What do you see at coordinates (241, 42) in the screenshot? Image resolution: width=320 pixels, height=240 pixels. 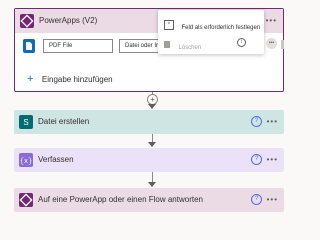 I see `info-icon: i` at bounding box center [241, 42].